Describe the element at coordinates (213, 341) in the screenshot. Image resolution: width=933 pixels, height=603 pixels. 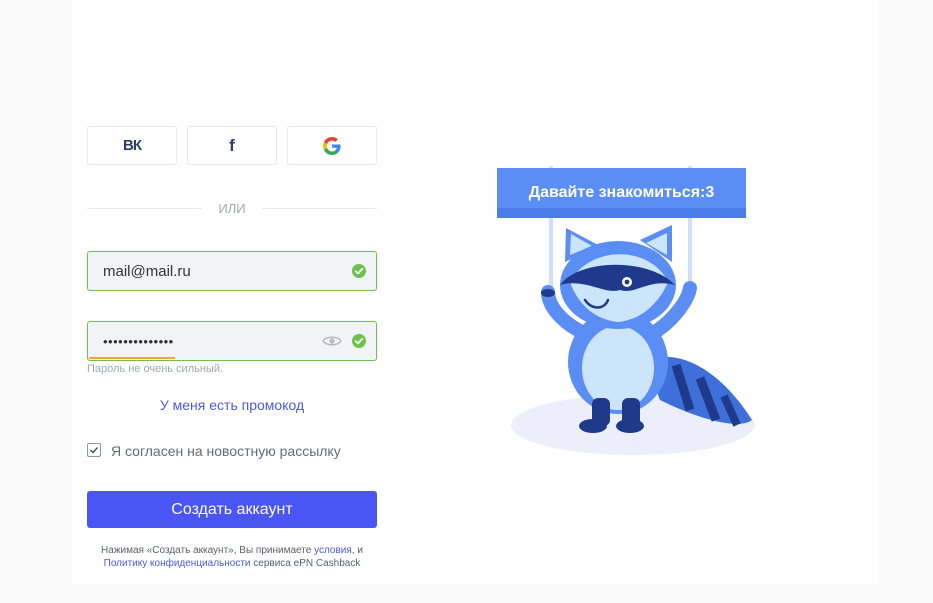
I see `password-field` at that location.